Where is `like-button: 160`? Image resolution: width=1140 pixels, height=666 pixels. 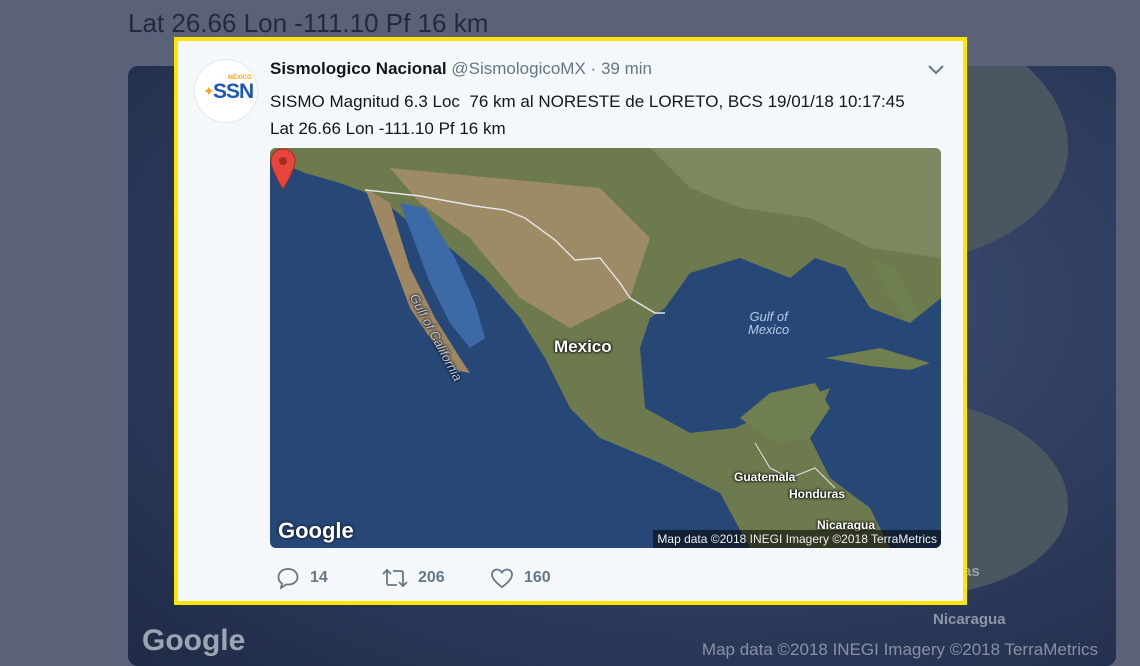
like-button: 160 is located at coordinates (520, 578).